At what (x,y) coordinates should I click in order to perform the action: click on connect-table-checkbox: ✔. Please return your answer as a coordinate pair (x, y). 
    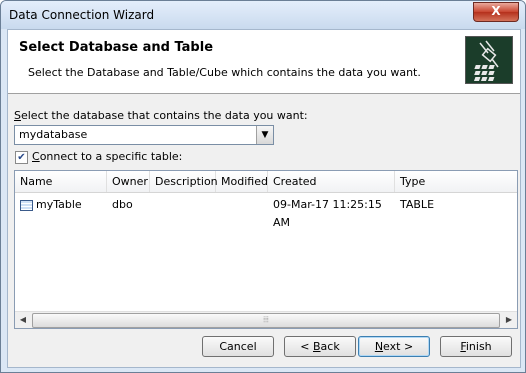
    Looking at the image, I should click on (21, 157).